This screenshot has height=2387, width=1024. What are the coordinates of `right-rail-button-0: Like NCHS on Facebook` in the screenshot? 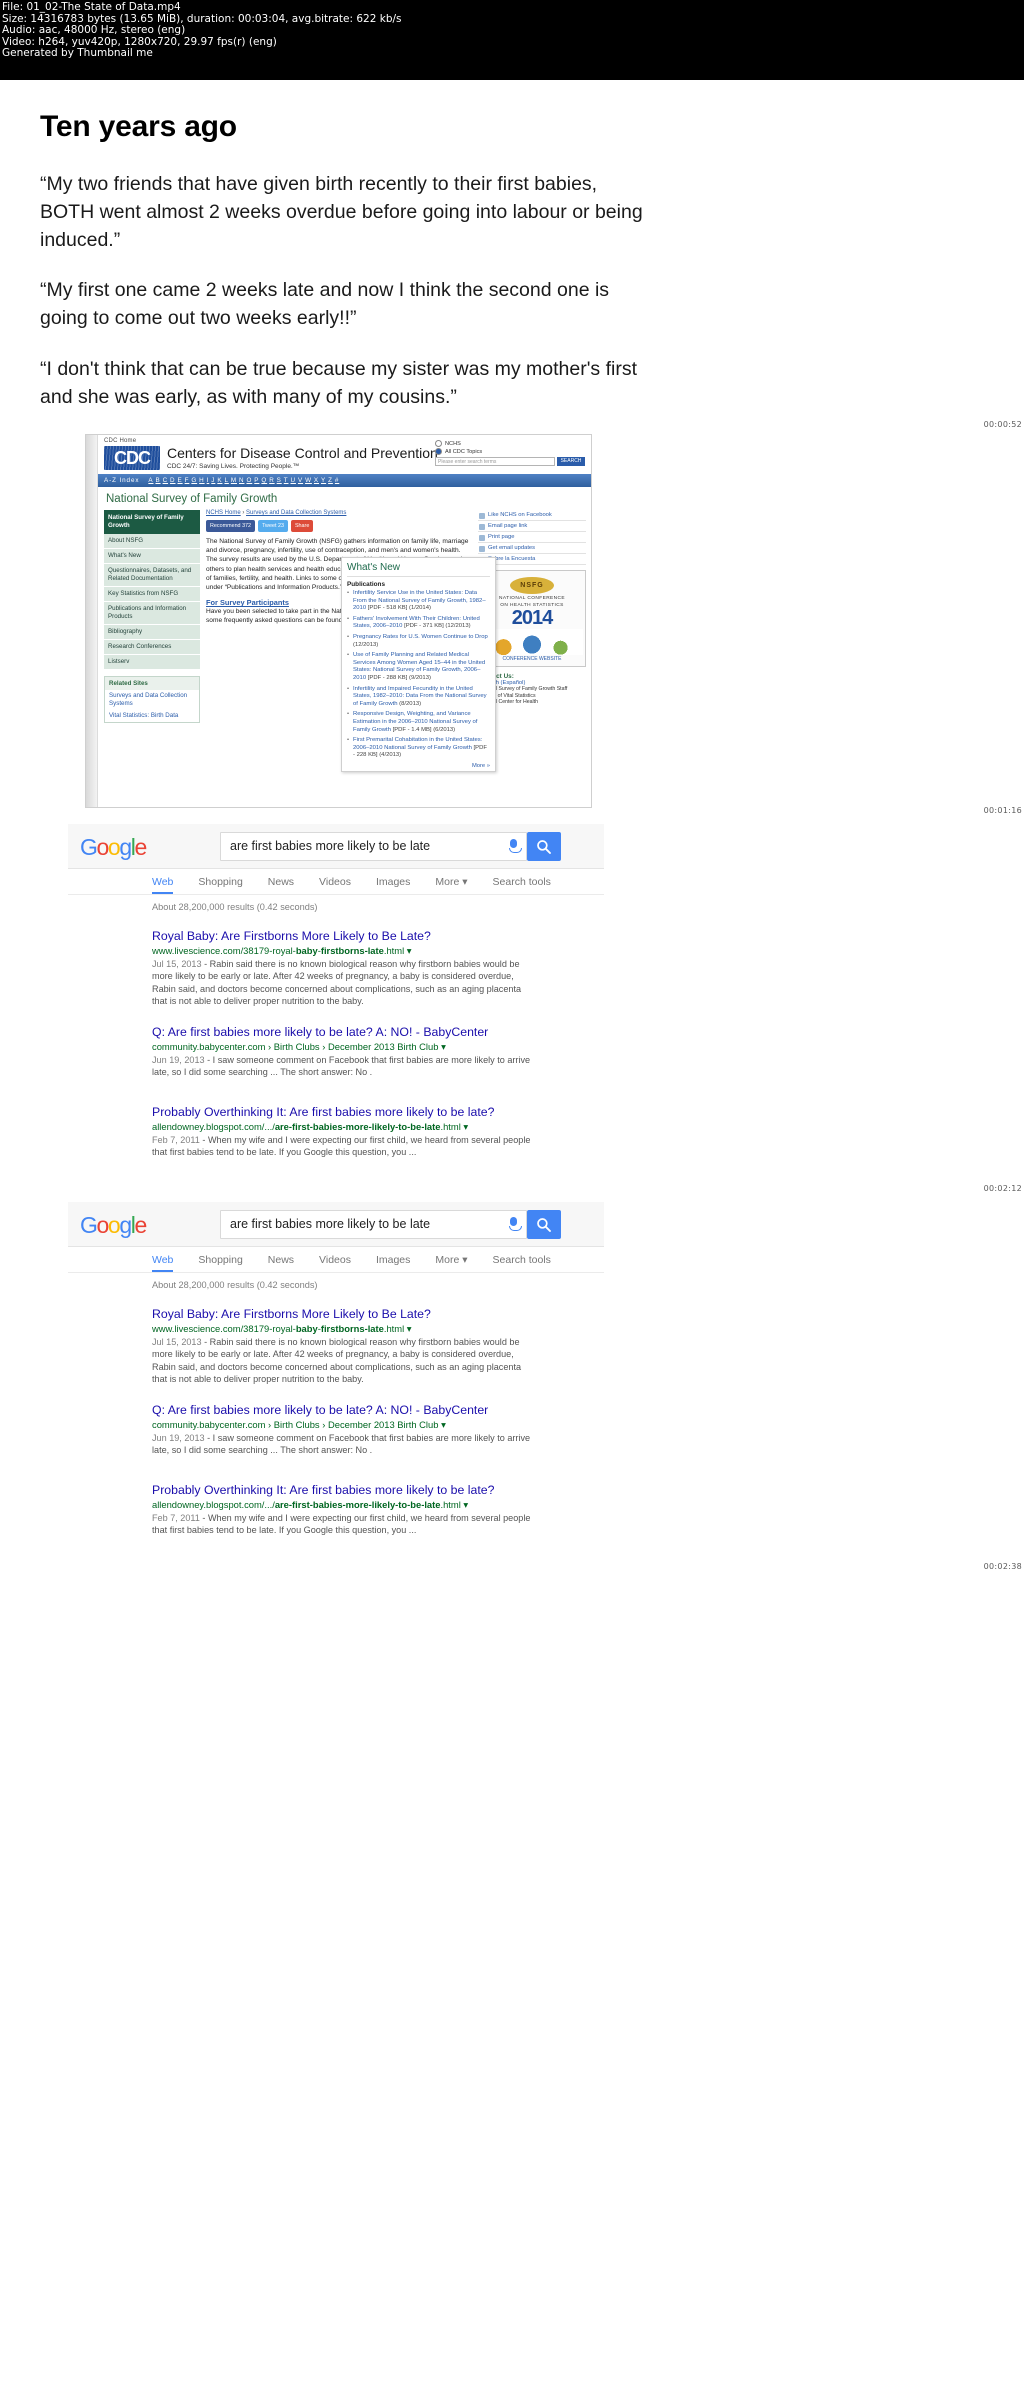 It's located at (532, 515).